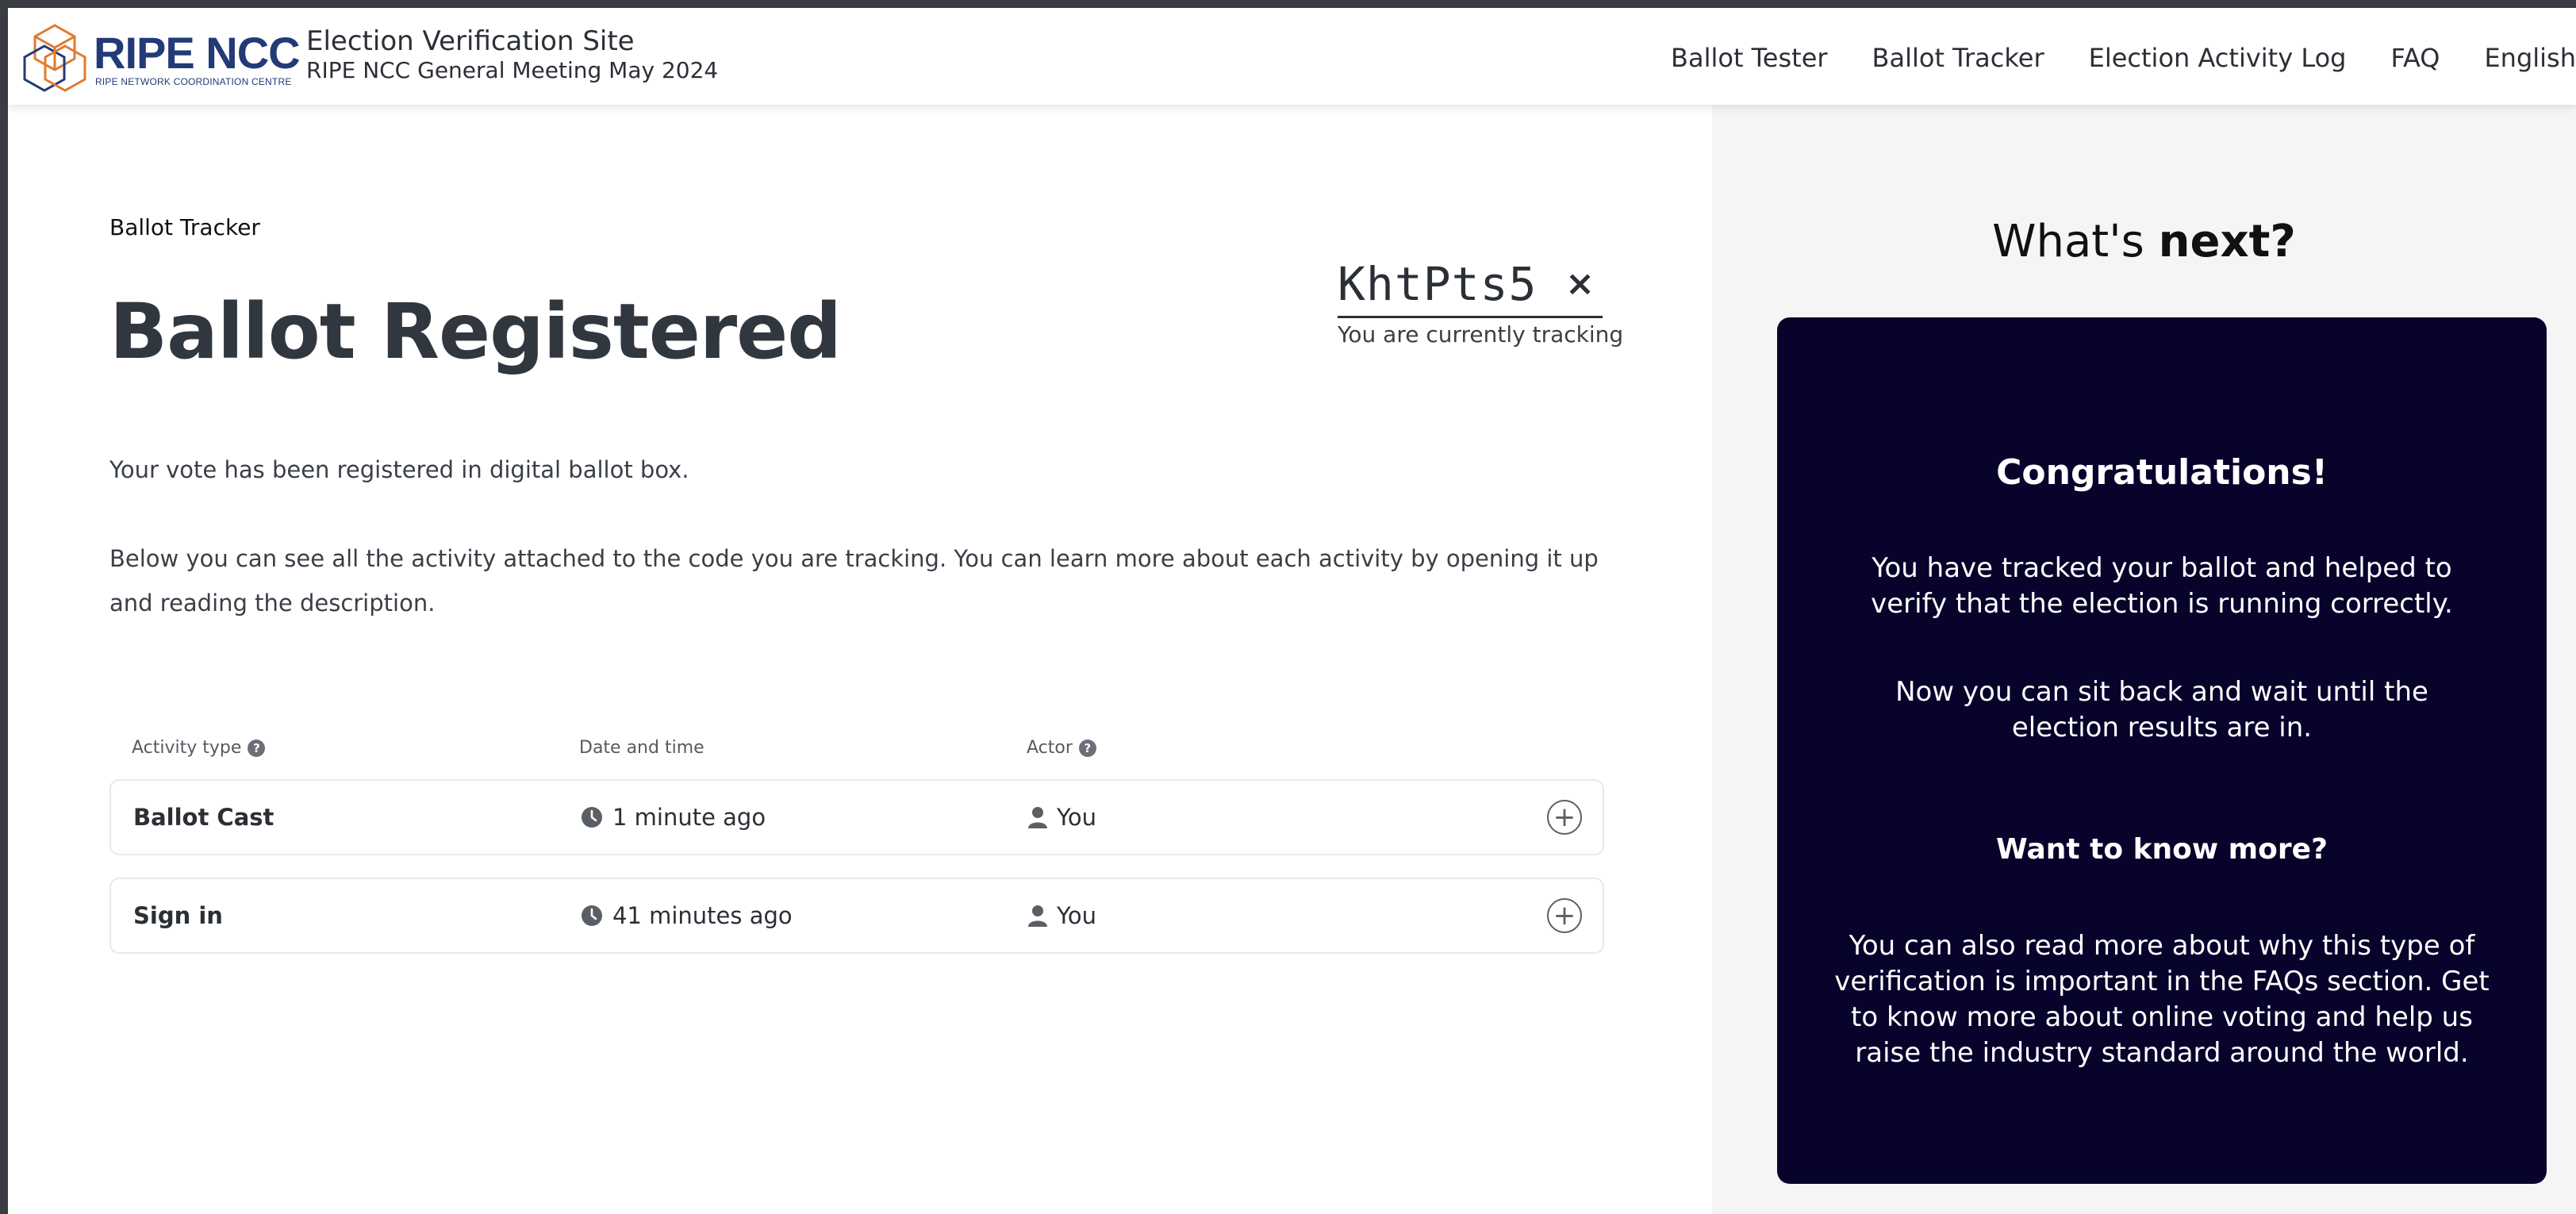  What do you see at coordinates (475, 331) in the screenshot?
I see `page-title: Ballot Registered` at bounding box center [475, 331].